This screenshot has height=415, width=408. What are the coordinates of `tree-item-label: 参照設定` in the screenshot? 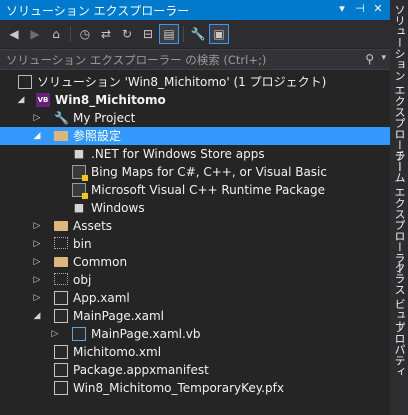 It's located at (97, 136).